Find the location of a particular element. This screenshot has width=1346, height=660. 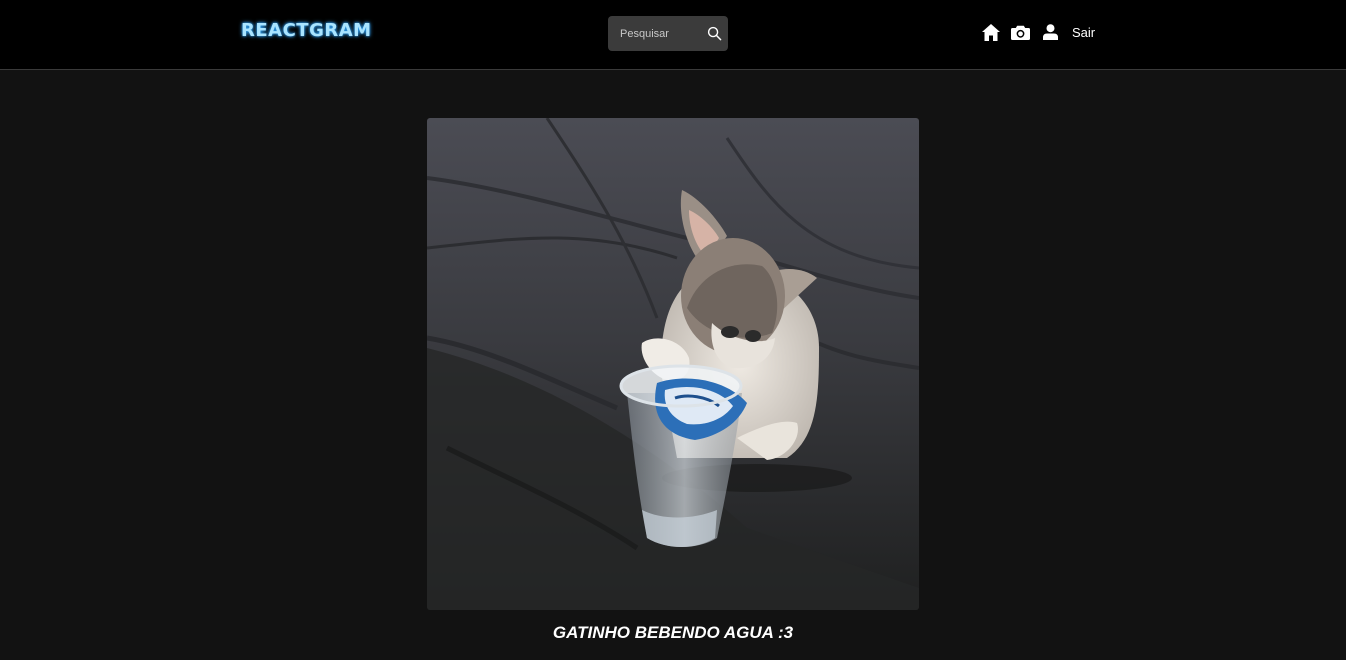

search-input is located at coordinates (655, 33).